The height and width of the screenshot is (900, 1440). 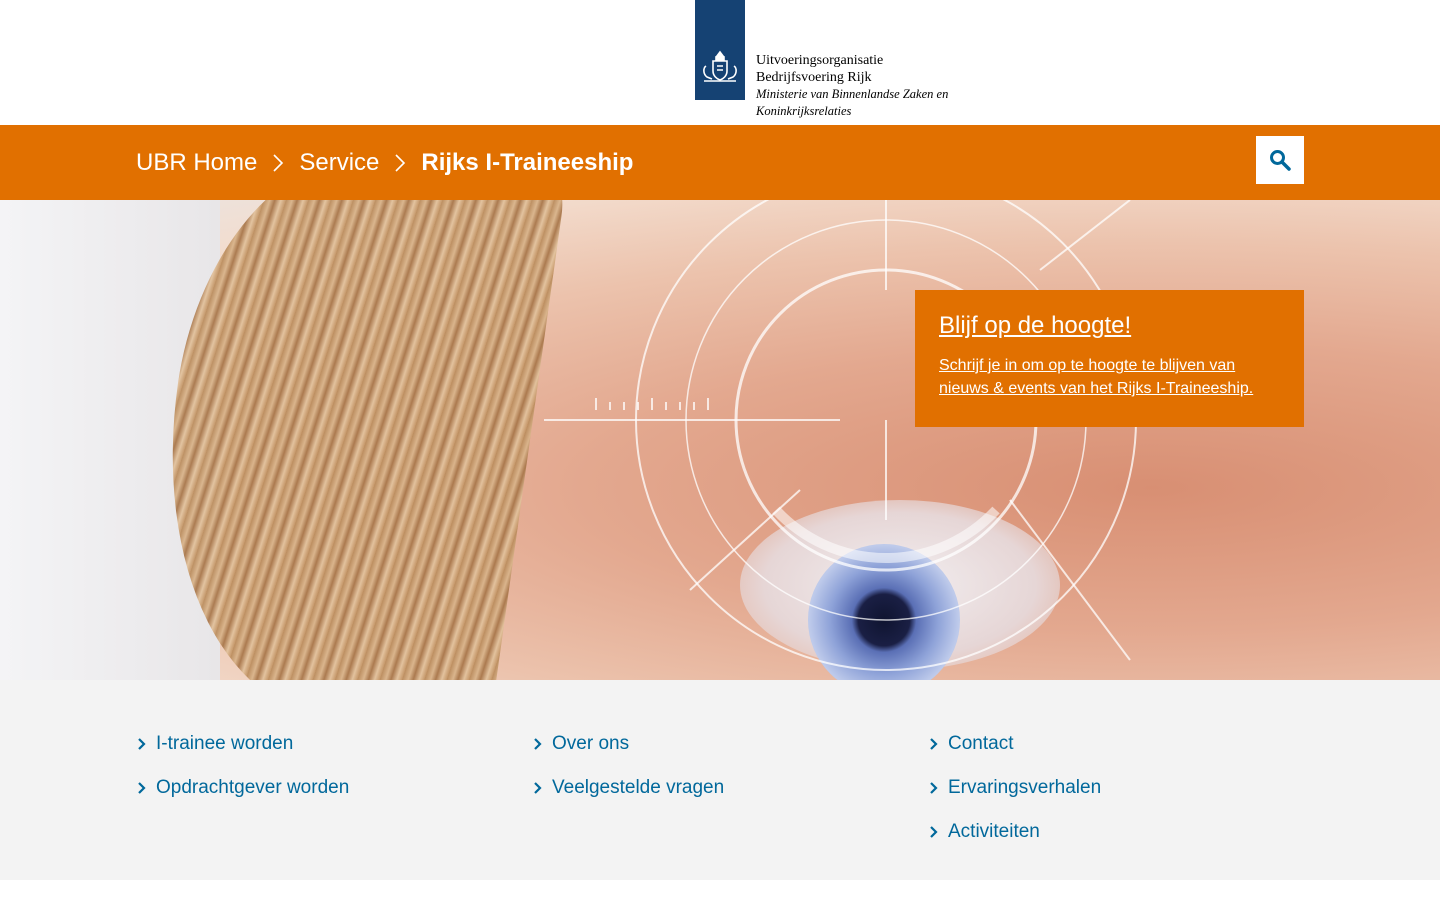 I want to click on newsletter-promo-title-link: Blijf op de hoogte!, so click(x=1109, y=326).